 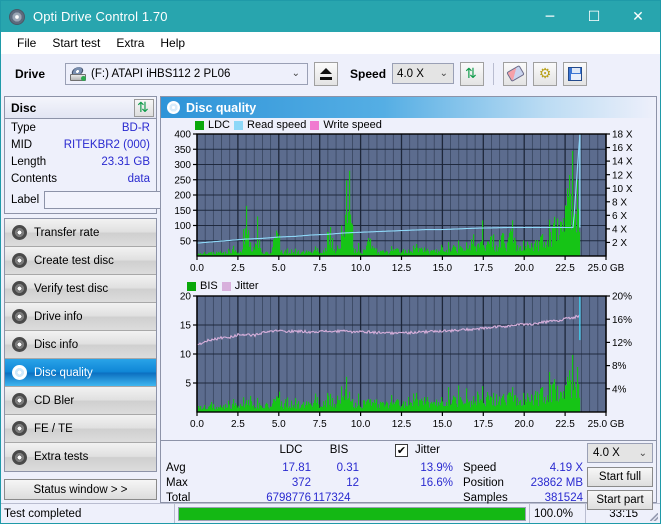 I want to click on svg-text: 5.0, so click(x=279, y=424).